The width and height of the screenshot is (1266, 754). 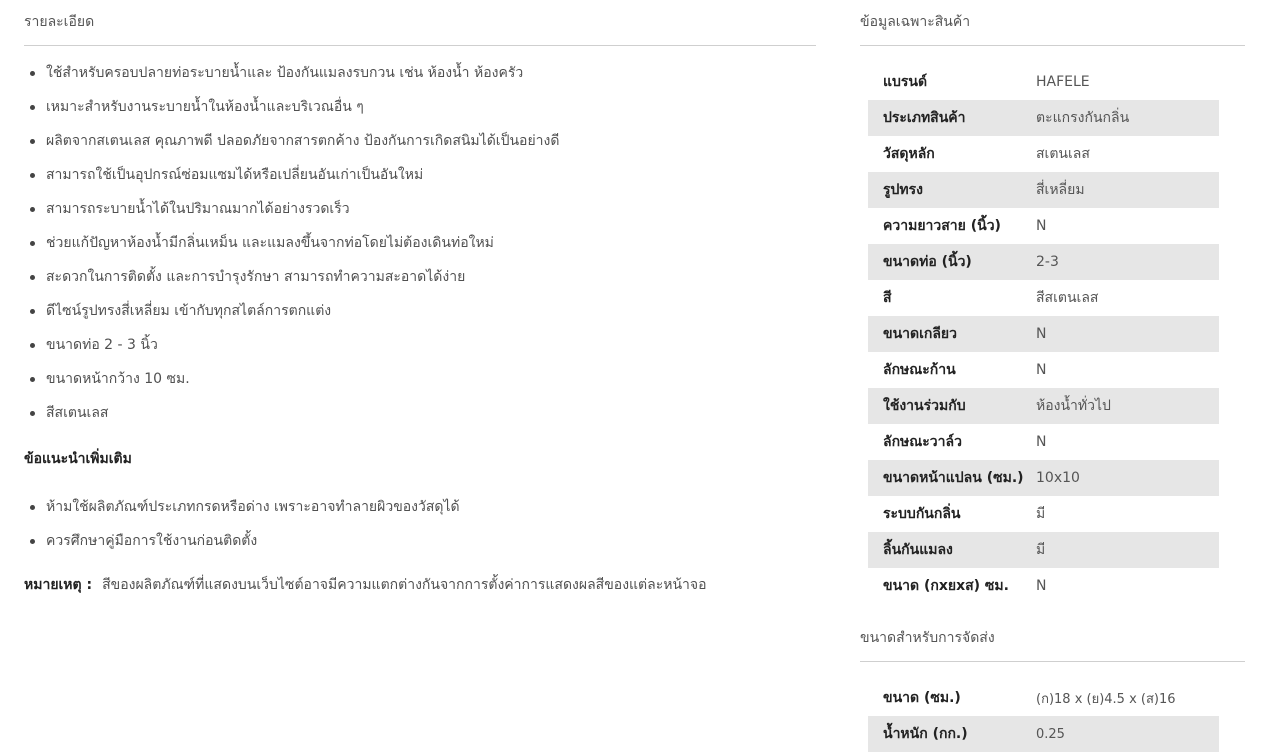 What do you see at coordinates (919, 370) in the screenshot?
I see `spec-key: ลักษณะก้าน` at bounding box center [919, 370].